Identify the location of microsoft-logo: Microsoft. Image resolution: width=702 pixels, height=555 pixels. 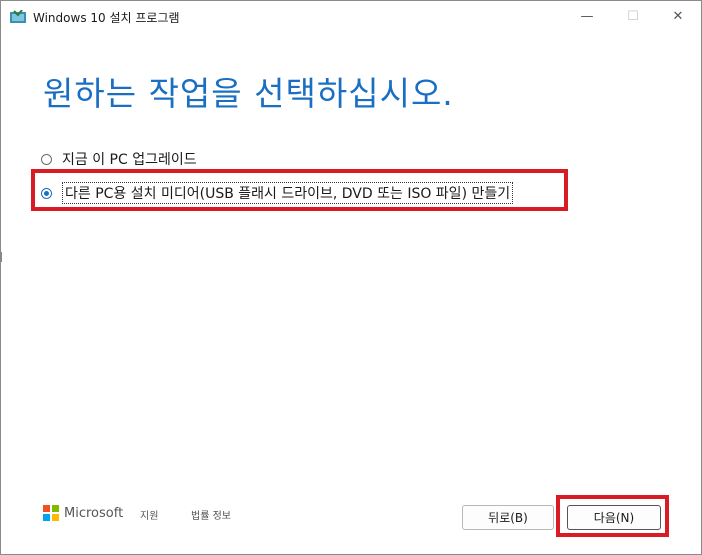
(83, 513).